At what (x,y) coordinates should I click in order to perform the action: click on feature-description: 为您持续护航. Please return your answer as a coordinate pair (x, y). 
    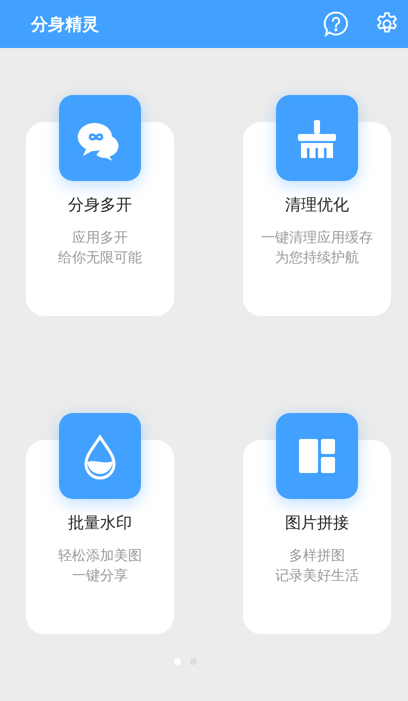
    Looking at the image, I should click on (317, 258).